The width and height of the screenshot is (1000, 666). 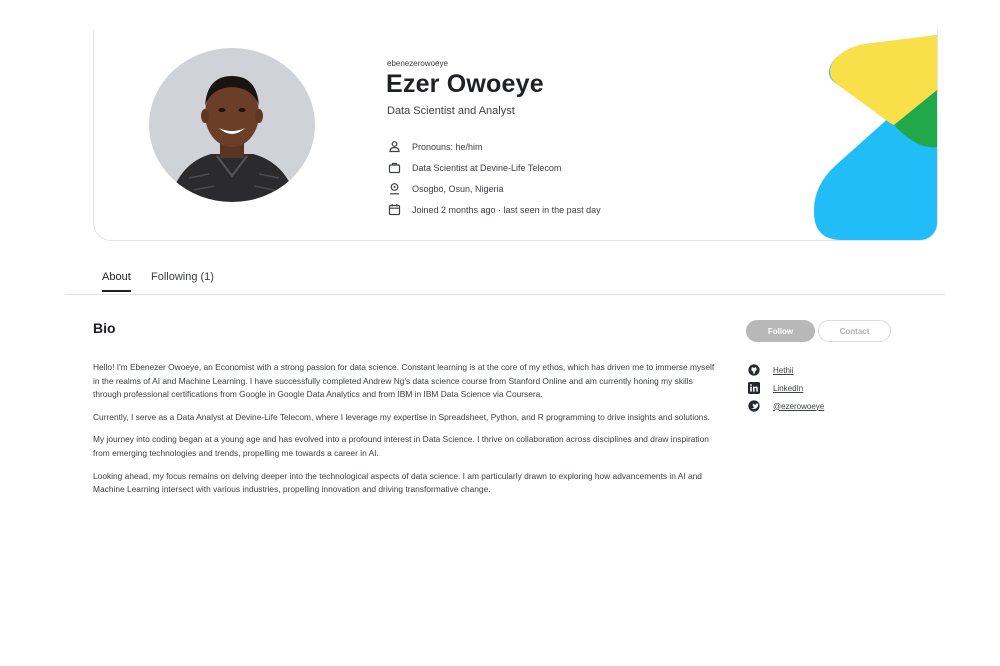 I want to click on linkedin-link: LinkedIn, so click(x=788, y=388).